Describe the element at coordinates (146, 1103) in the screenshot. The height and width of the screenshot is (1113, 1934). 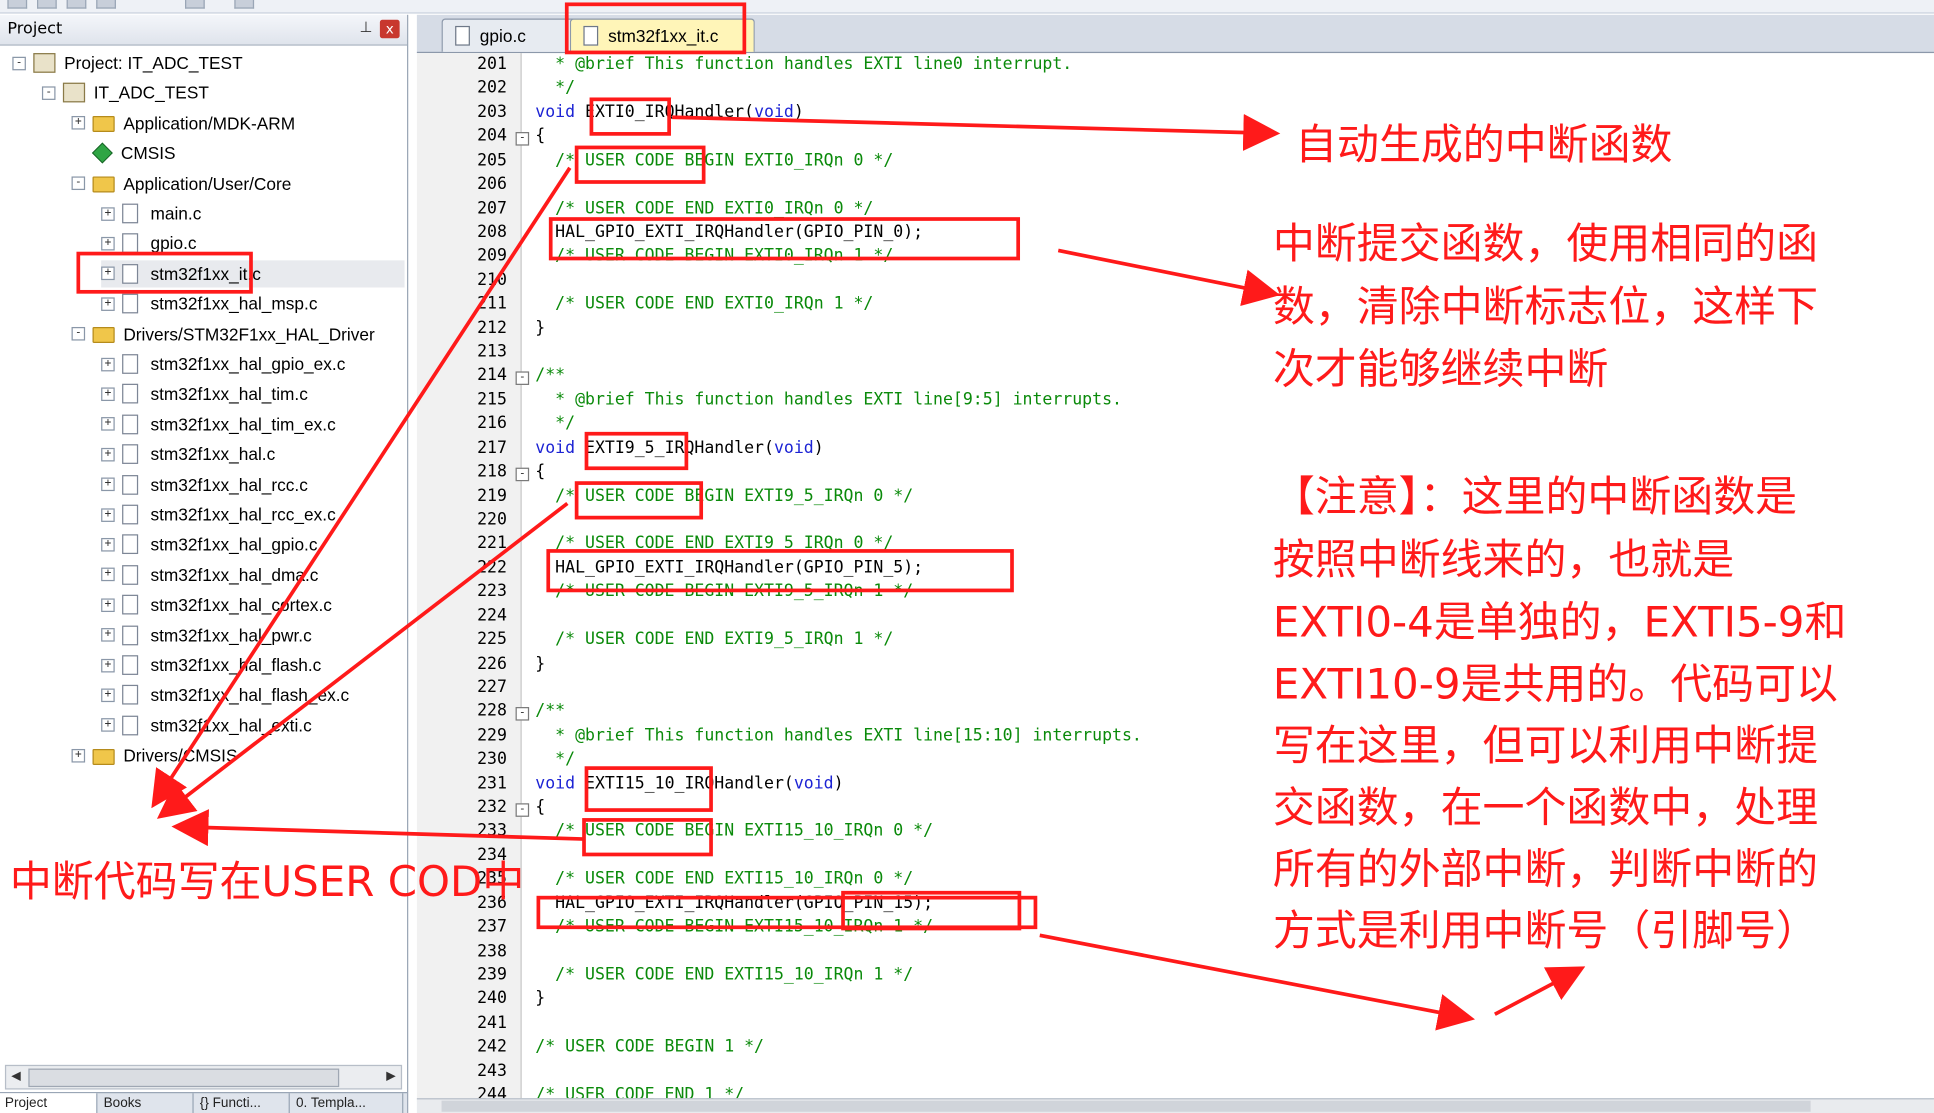
I see `tab-books: Books` at that location.